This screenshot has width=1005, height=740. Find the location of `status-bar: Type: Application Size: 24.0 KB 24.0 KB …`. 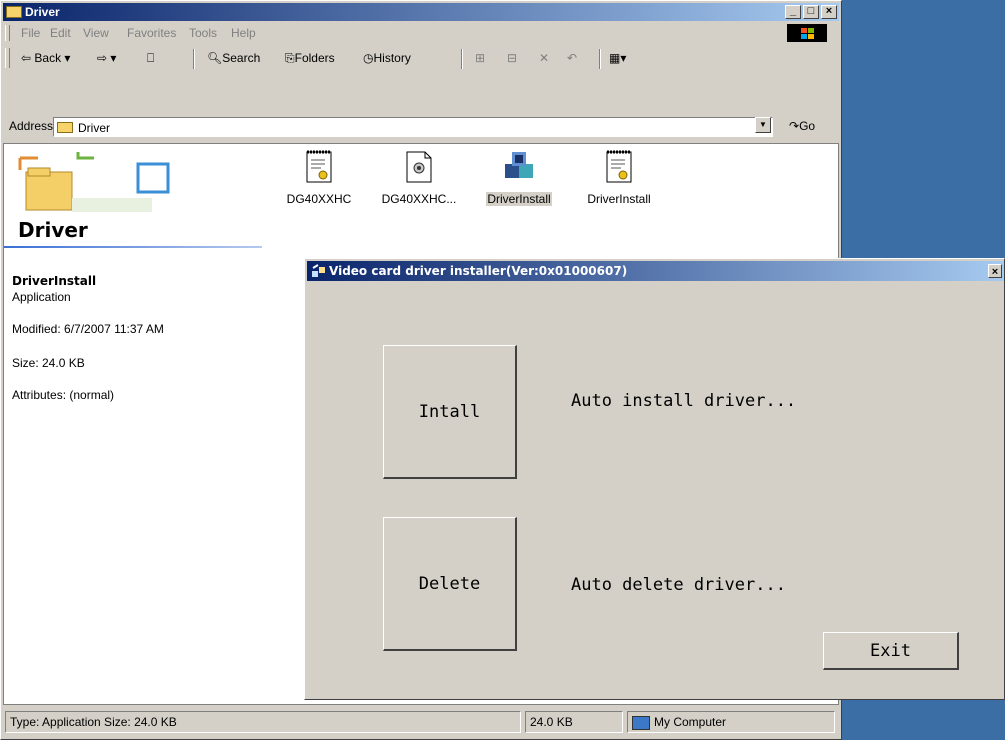

status-bar: Type: Application Size: 24.0 KB 24.0 KB … is located at coordinates (421, 723).